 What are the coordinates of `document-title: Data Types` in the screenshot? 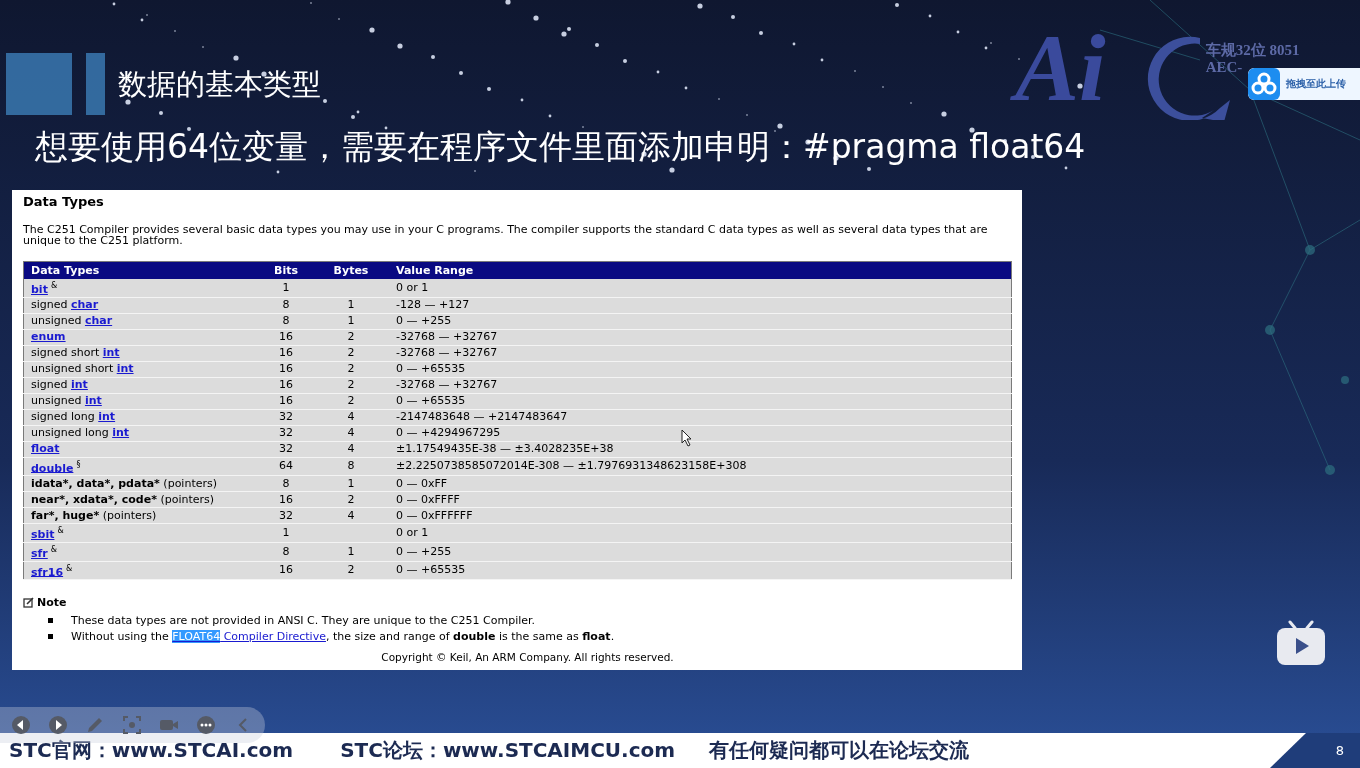 It's located at (64, 202).